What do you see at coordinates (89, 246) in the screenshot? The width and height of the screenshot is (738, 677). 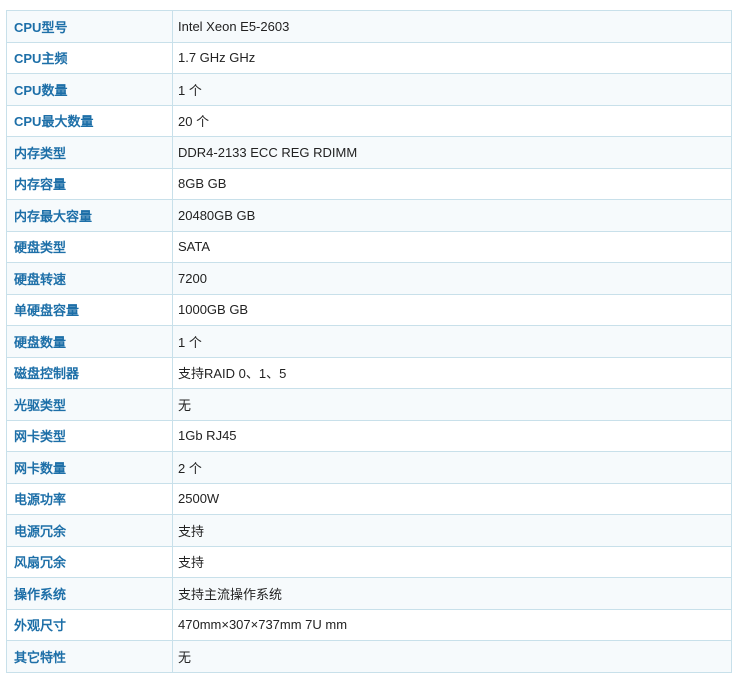 I see `spec-label: 硬盘类型` at bounding box center [89, 246].